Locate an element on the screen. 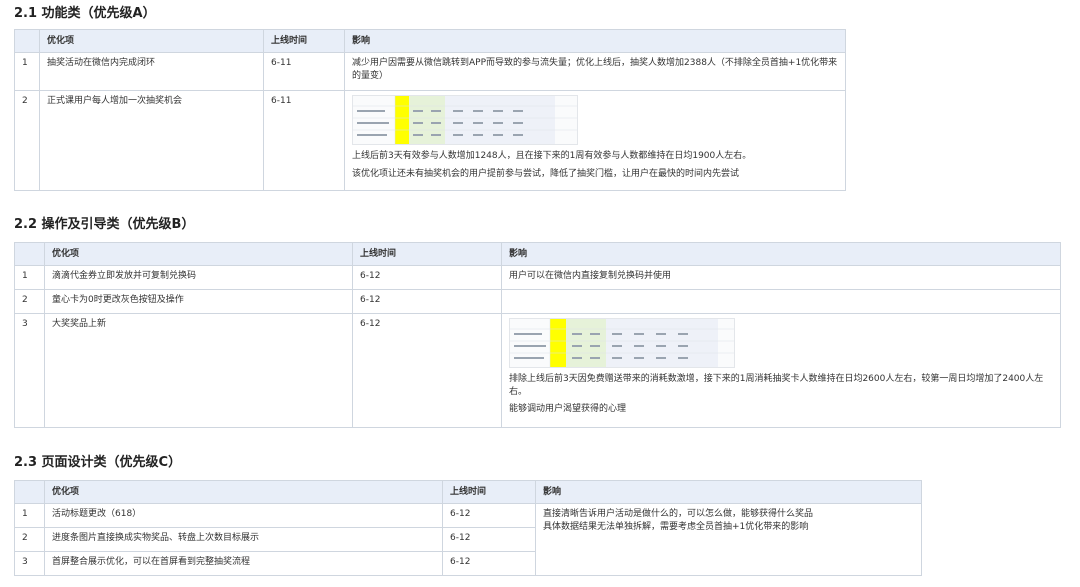 This screenshot has height=587, width=1080. row-item: 正式课用户每人增加一次抽奖机会 is located at coordinates (151, 140).